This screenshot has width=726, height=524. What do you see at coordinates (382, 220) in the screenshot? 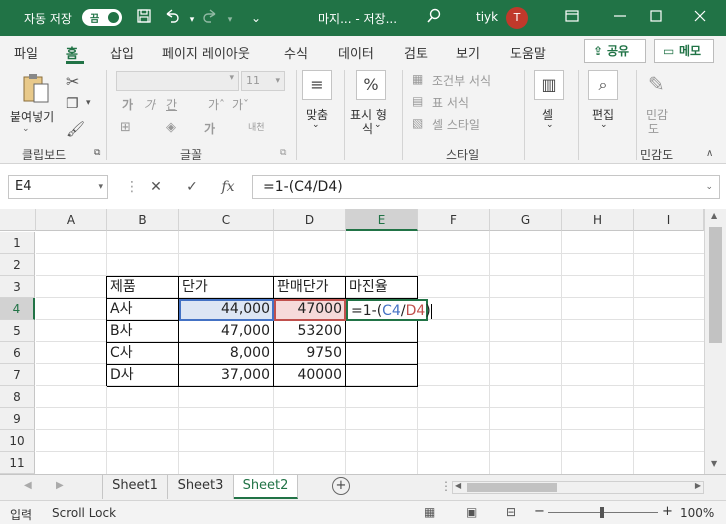
I see `col-header-e: E` at bounding box center [382, 220].